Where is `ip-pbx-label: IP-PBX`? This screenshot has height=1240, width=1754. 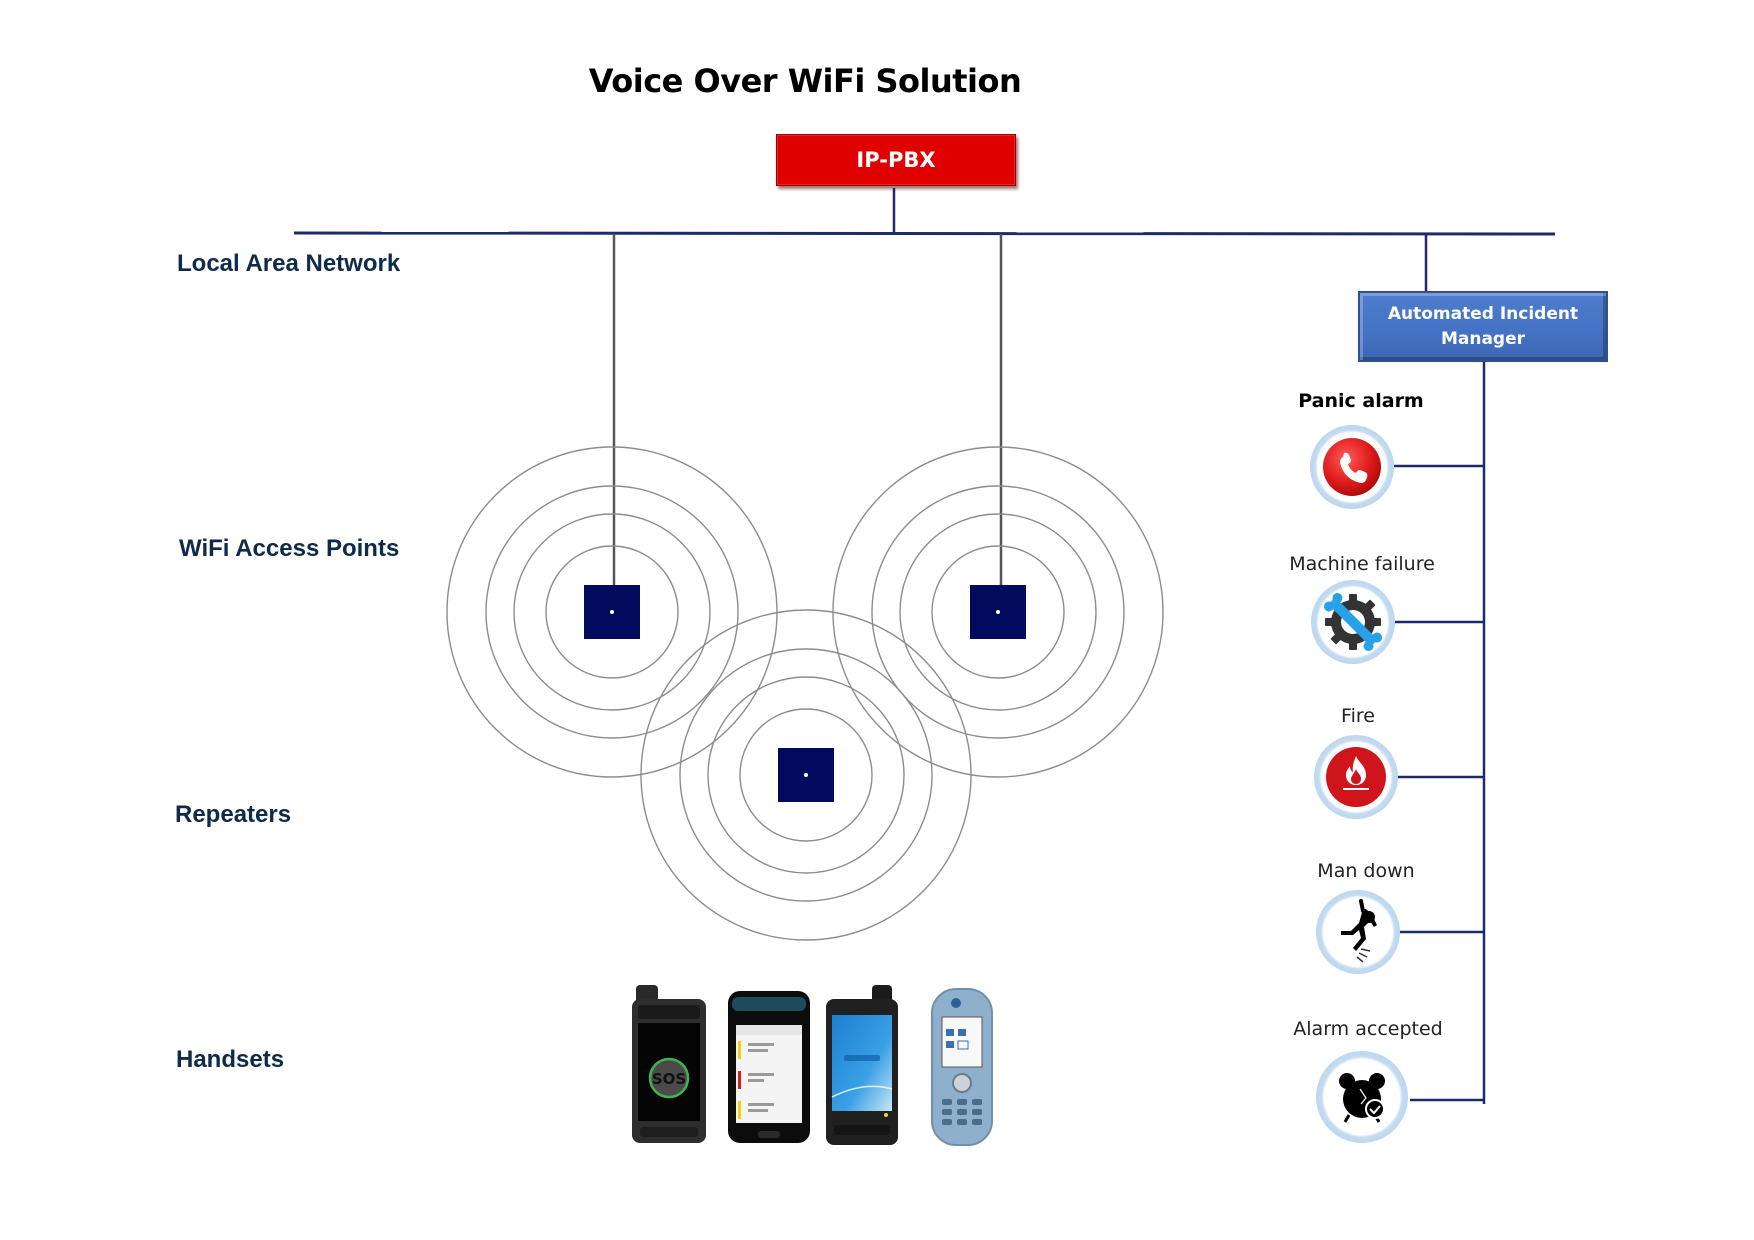 ip-pbx-label: IP-PBX is located at coordinates (896, 160).